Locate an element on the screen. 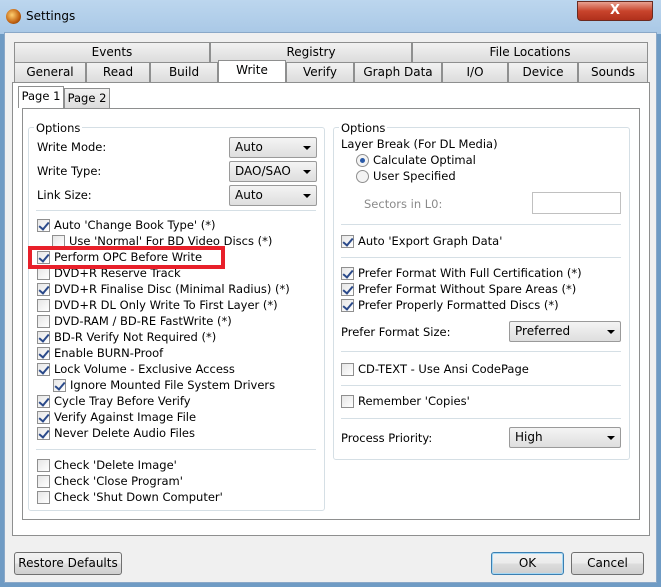  checkbox-label: DVD-RAM / BD-RE FastWrite (*) is located at coordinates (143, 321).